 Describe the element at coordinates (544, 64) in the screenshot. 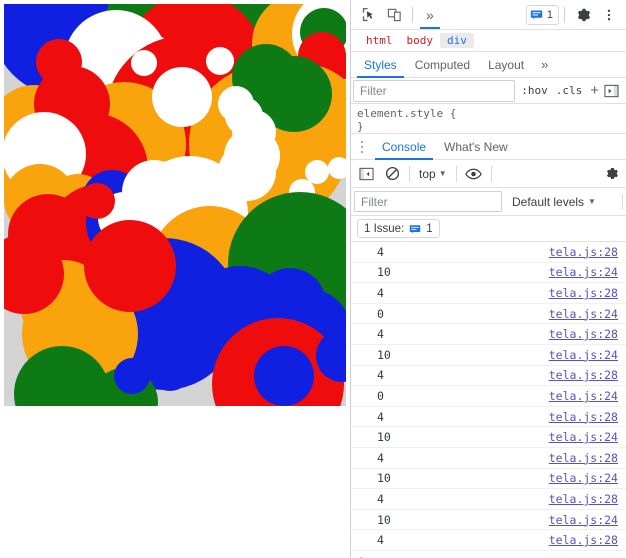

I see `styles-tabs-overflow: »` at that location.